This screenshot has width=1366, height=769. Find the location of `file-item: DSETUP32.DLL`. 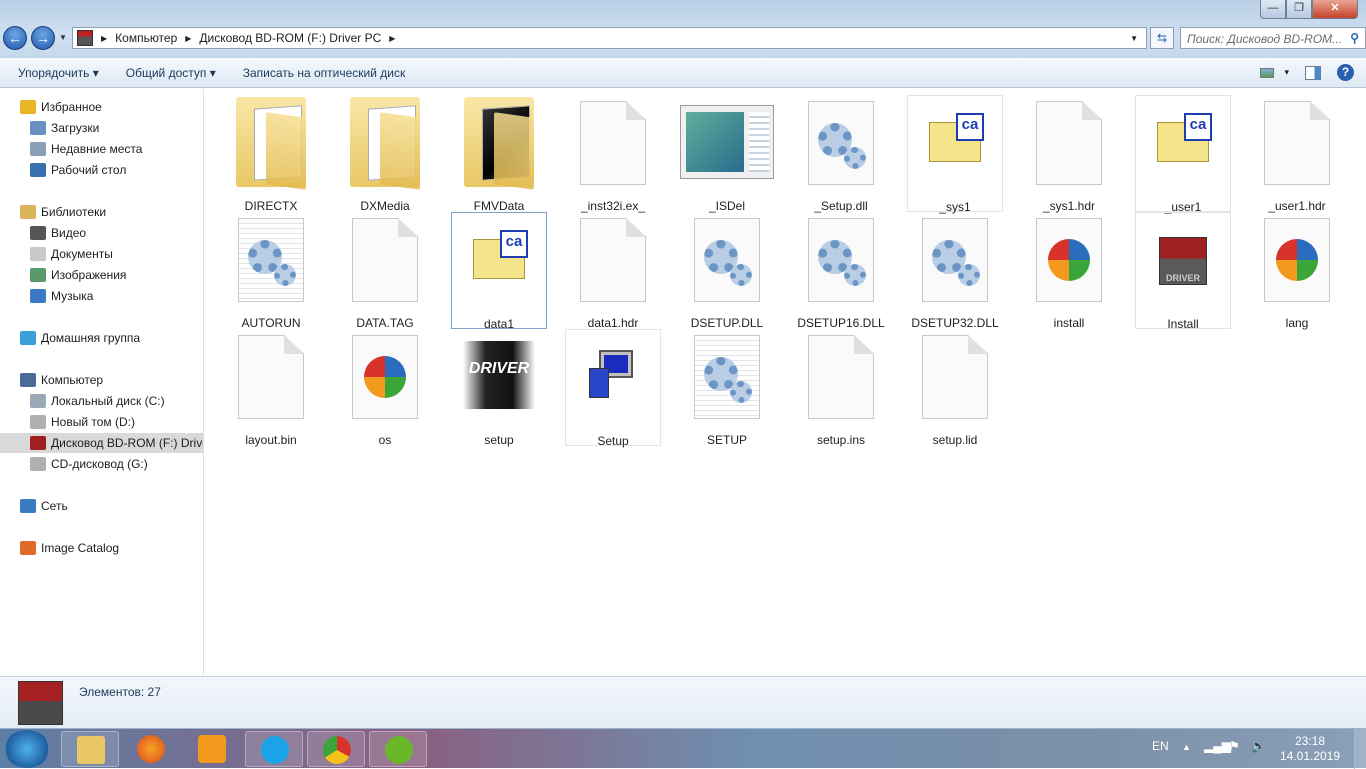

file-item: DSETUP32.DLL is located at coordinates (955, 271).